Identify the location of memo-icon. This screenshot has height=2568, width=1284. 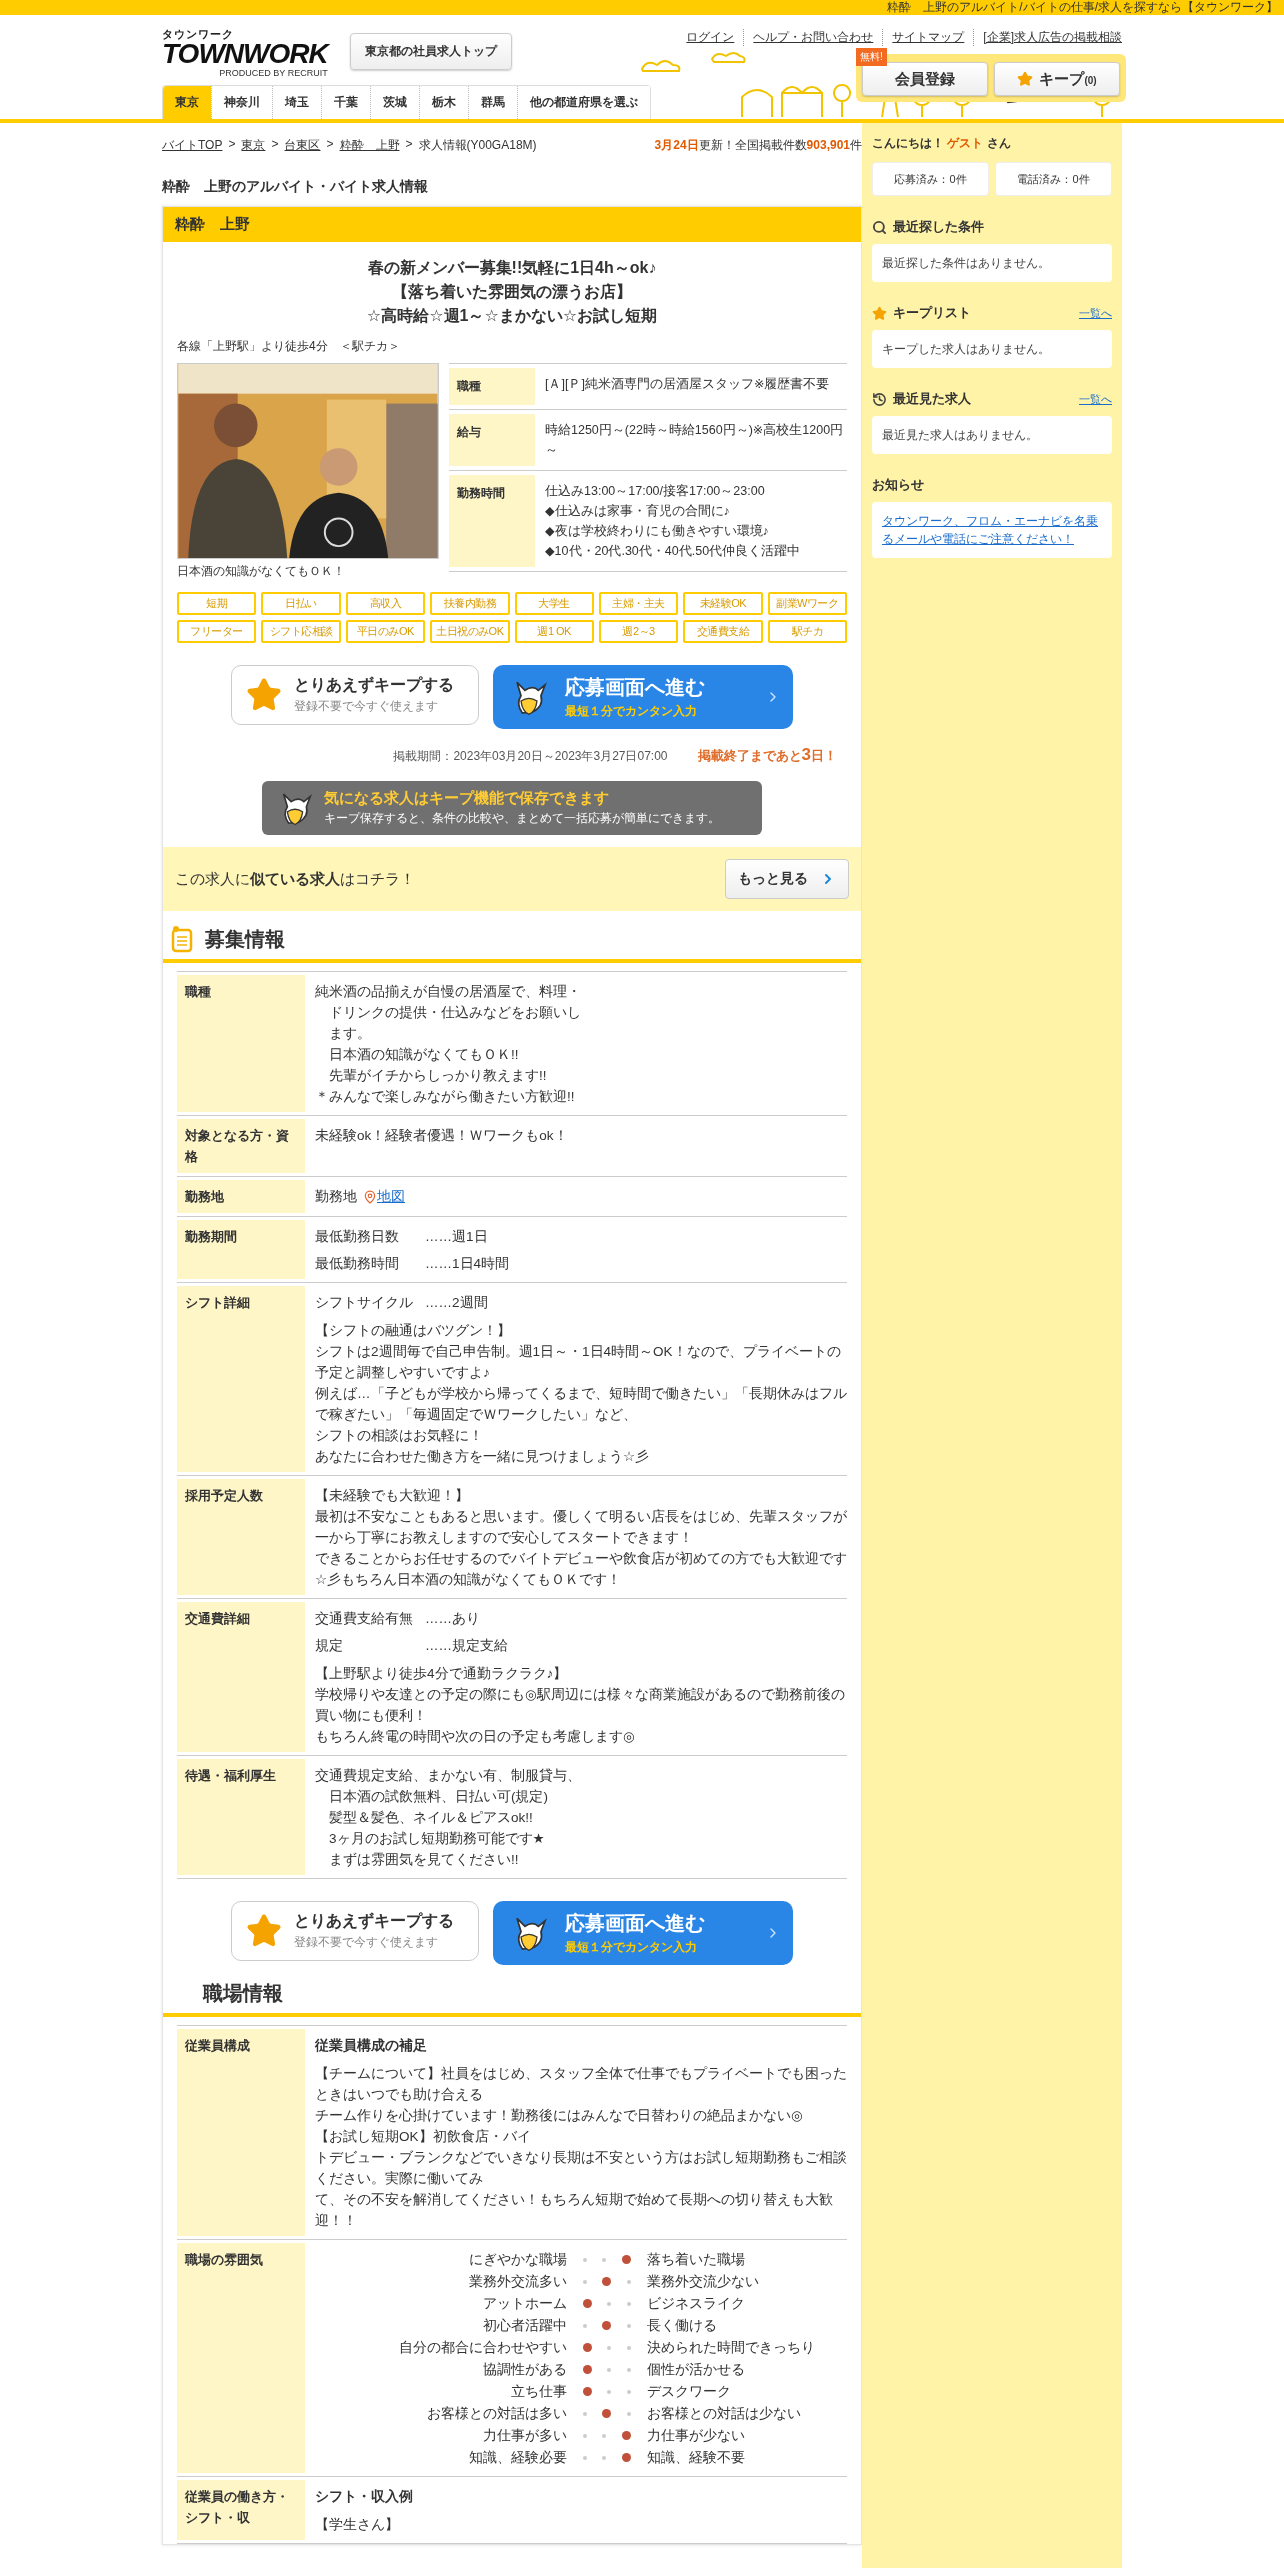
(182, 939).